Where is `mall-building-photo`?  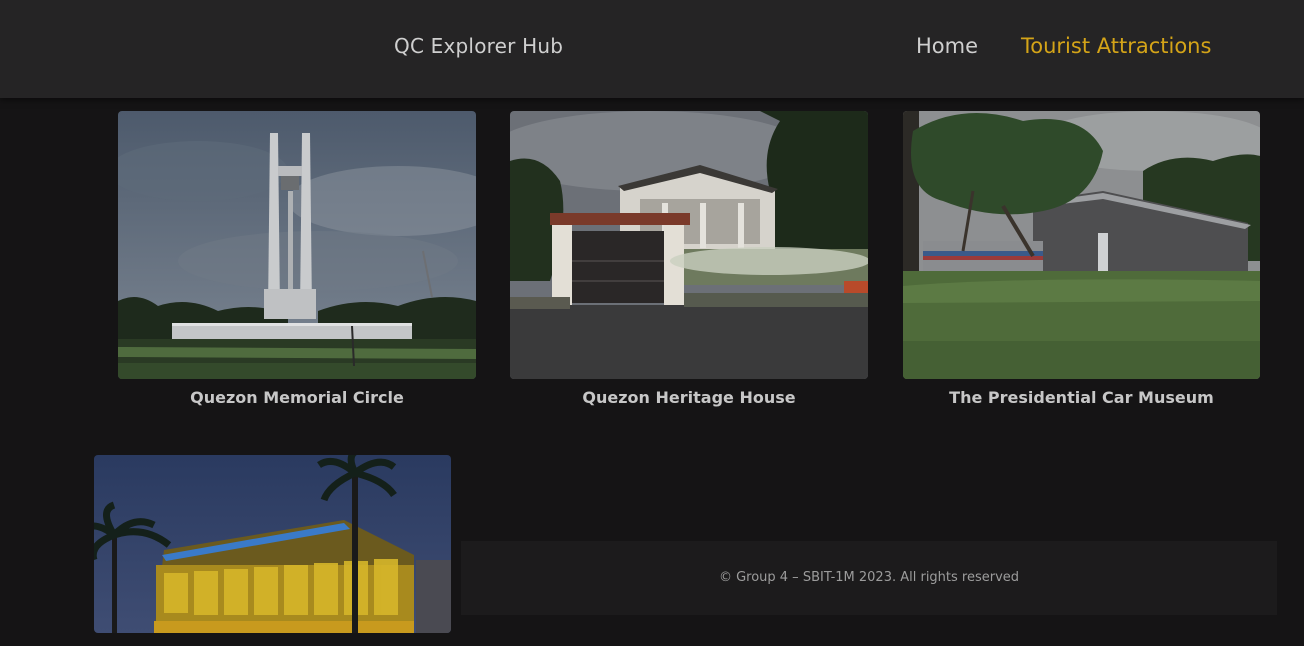 mall-building-photo is located at coordinates (272, 544).